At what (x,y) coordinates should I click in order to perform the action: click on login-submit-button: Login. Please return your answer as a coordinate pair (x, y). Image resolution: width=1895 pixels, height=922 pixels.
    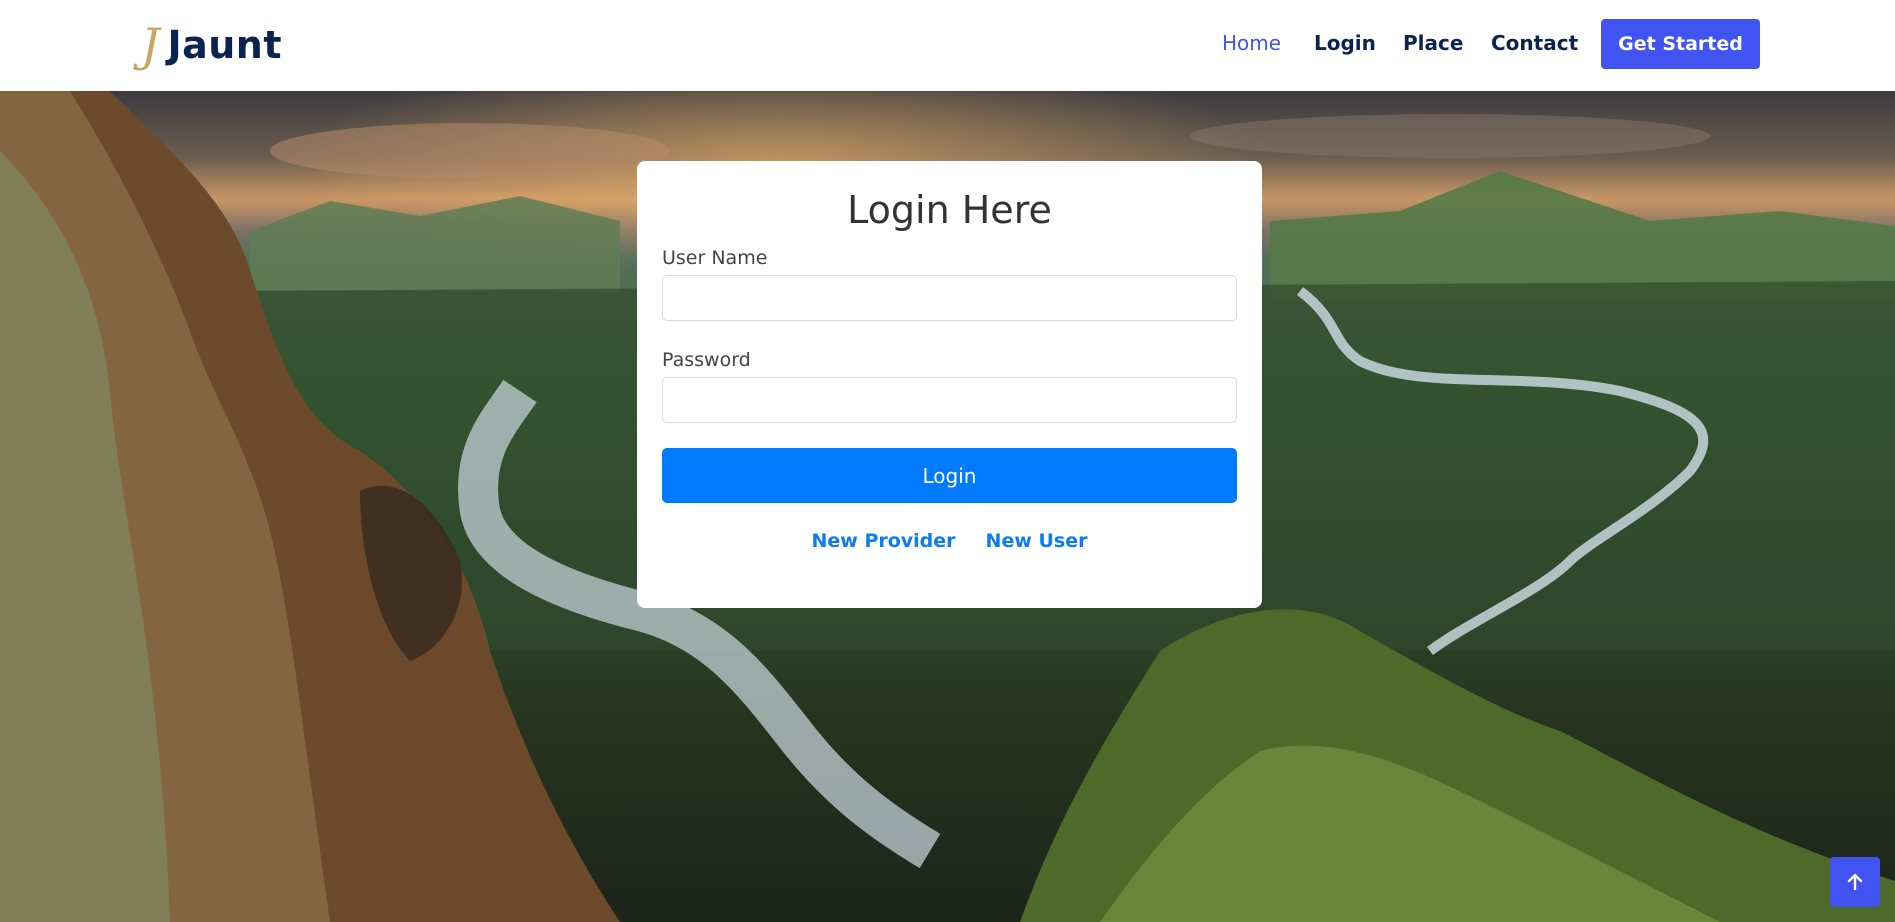
    Looking at the image, I should click on (949, 475).